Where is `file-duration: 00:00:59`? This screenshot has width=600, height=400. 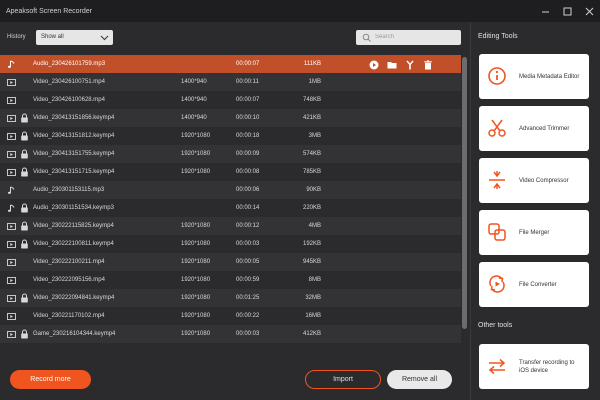
file-duration: 00:00:59 is located at coordinates (248, 280).